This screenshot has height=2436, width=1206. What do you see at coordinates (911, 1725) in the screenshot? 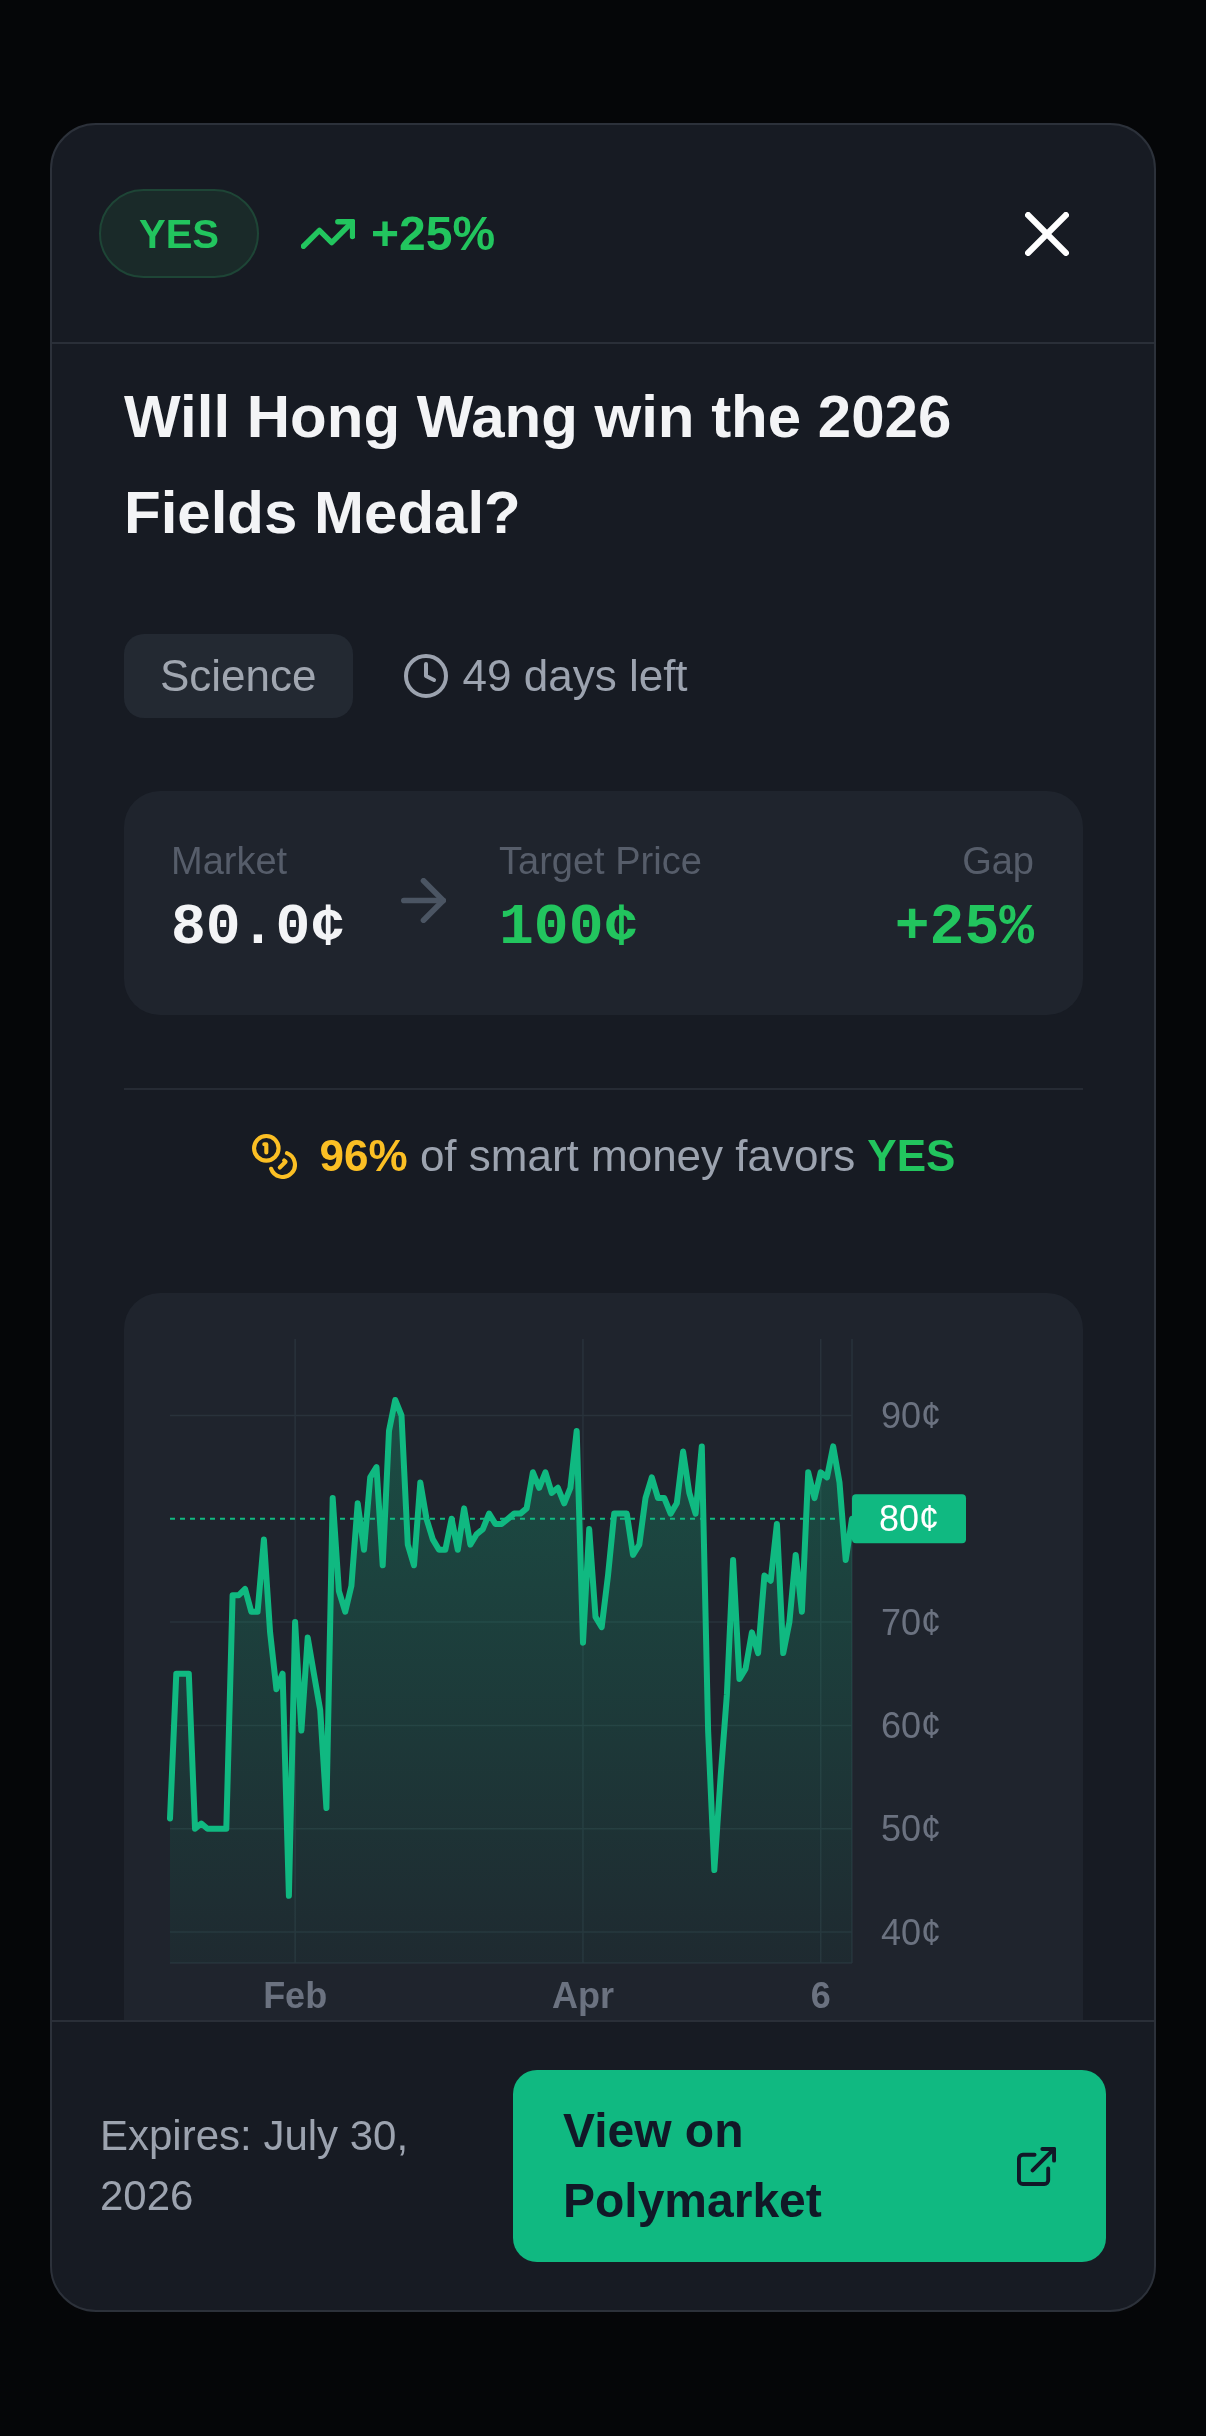
I see `axis-label: 60¢` at bounding box center [911, 1725].